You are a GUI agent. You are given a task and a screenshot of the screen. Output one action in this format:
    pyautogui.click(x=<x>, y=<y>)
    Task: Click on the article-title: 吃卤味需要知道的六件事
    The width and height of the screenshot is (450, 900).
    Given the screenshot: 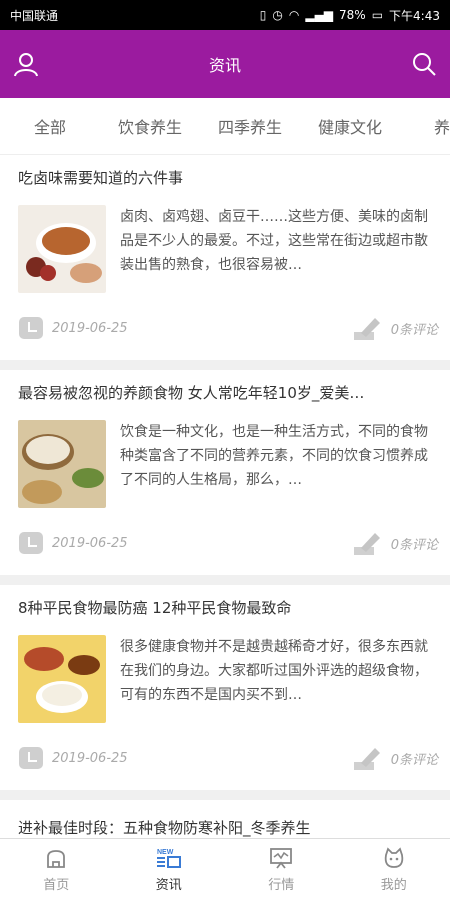 What is the action you would take?
    pyautogui.click(x=101, y=178)
    